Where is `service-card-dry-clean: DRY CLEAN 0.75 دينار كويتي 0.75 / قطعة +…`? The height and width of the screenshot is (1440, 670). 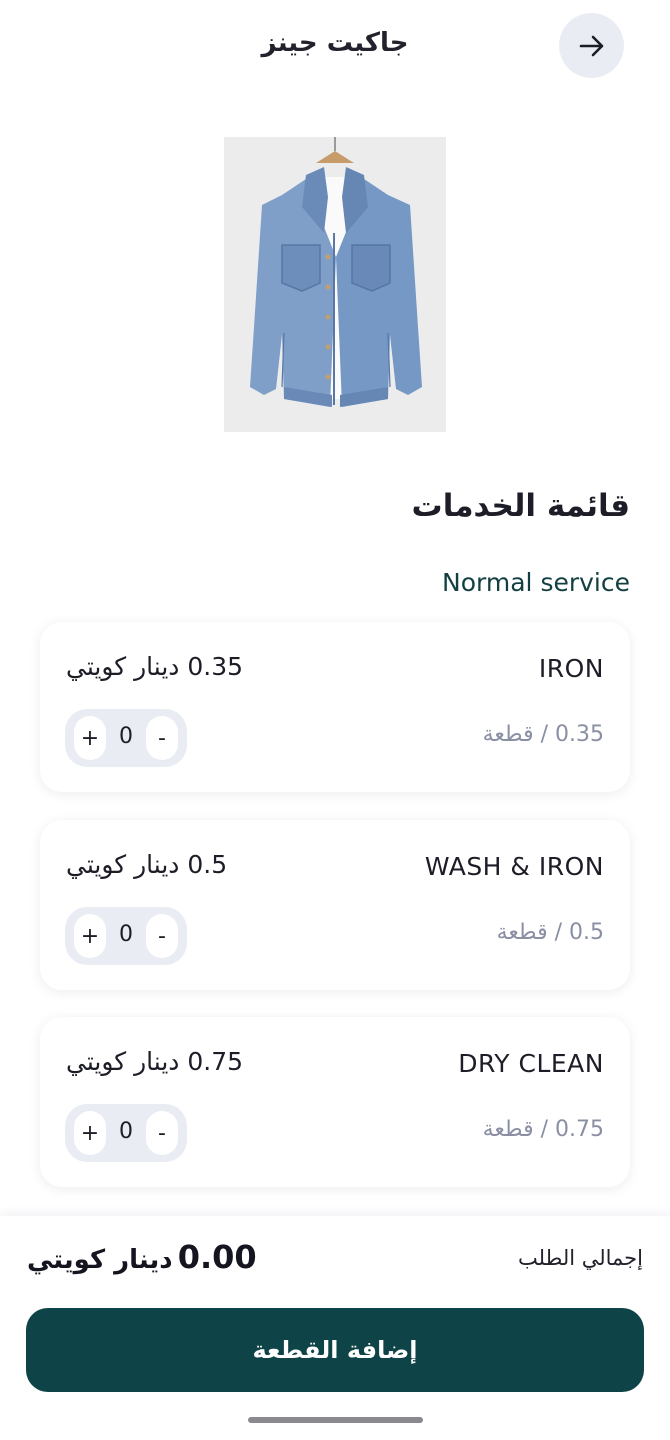 service-card-dry-clean: DRY CLEAN 0.75 دينار كويتي 0.75 / قطعة +… is located at coordinates (335, 1102).